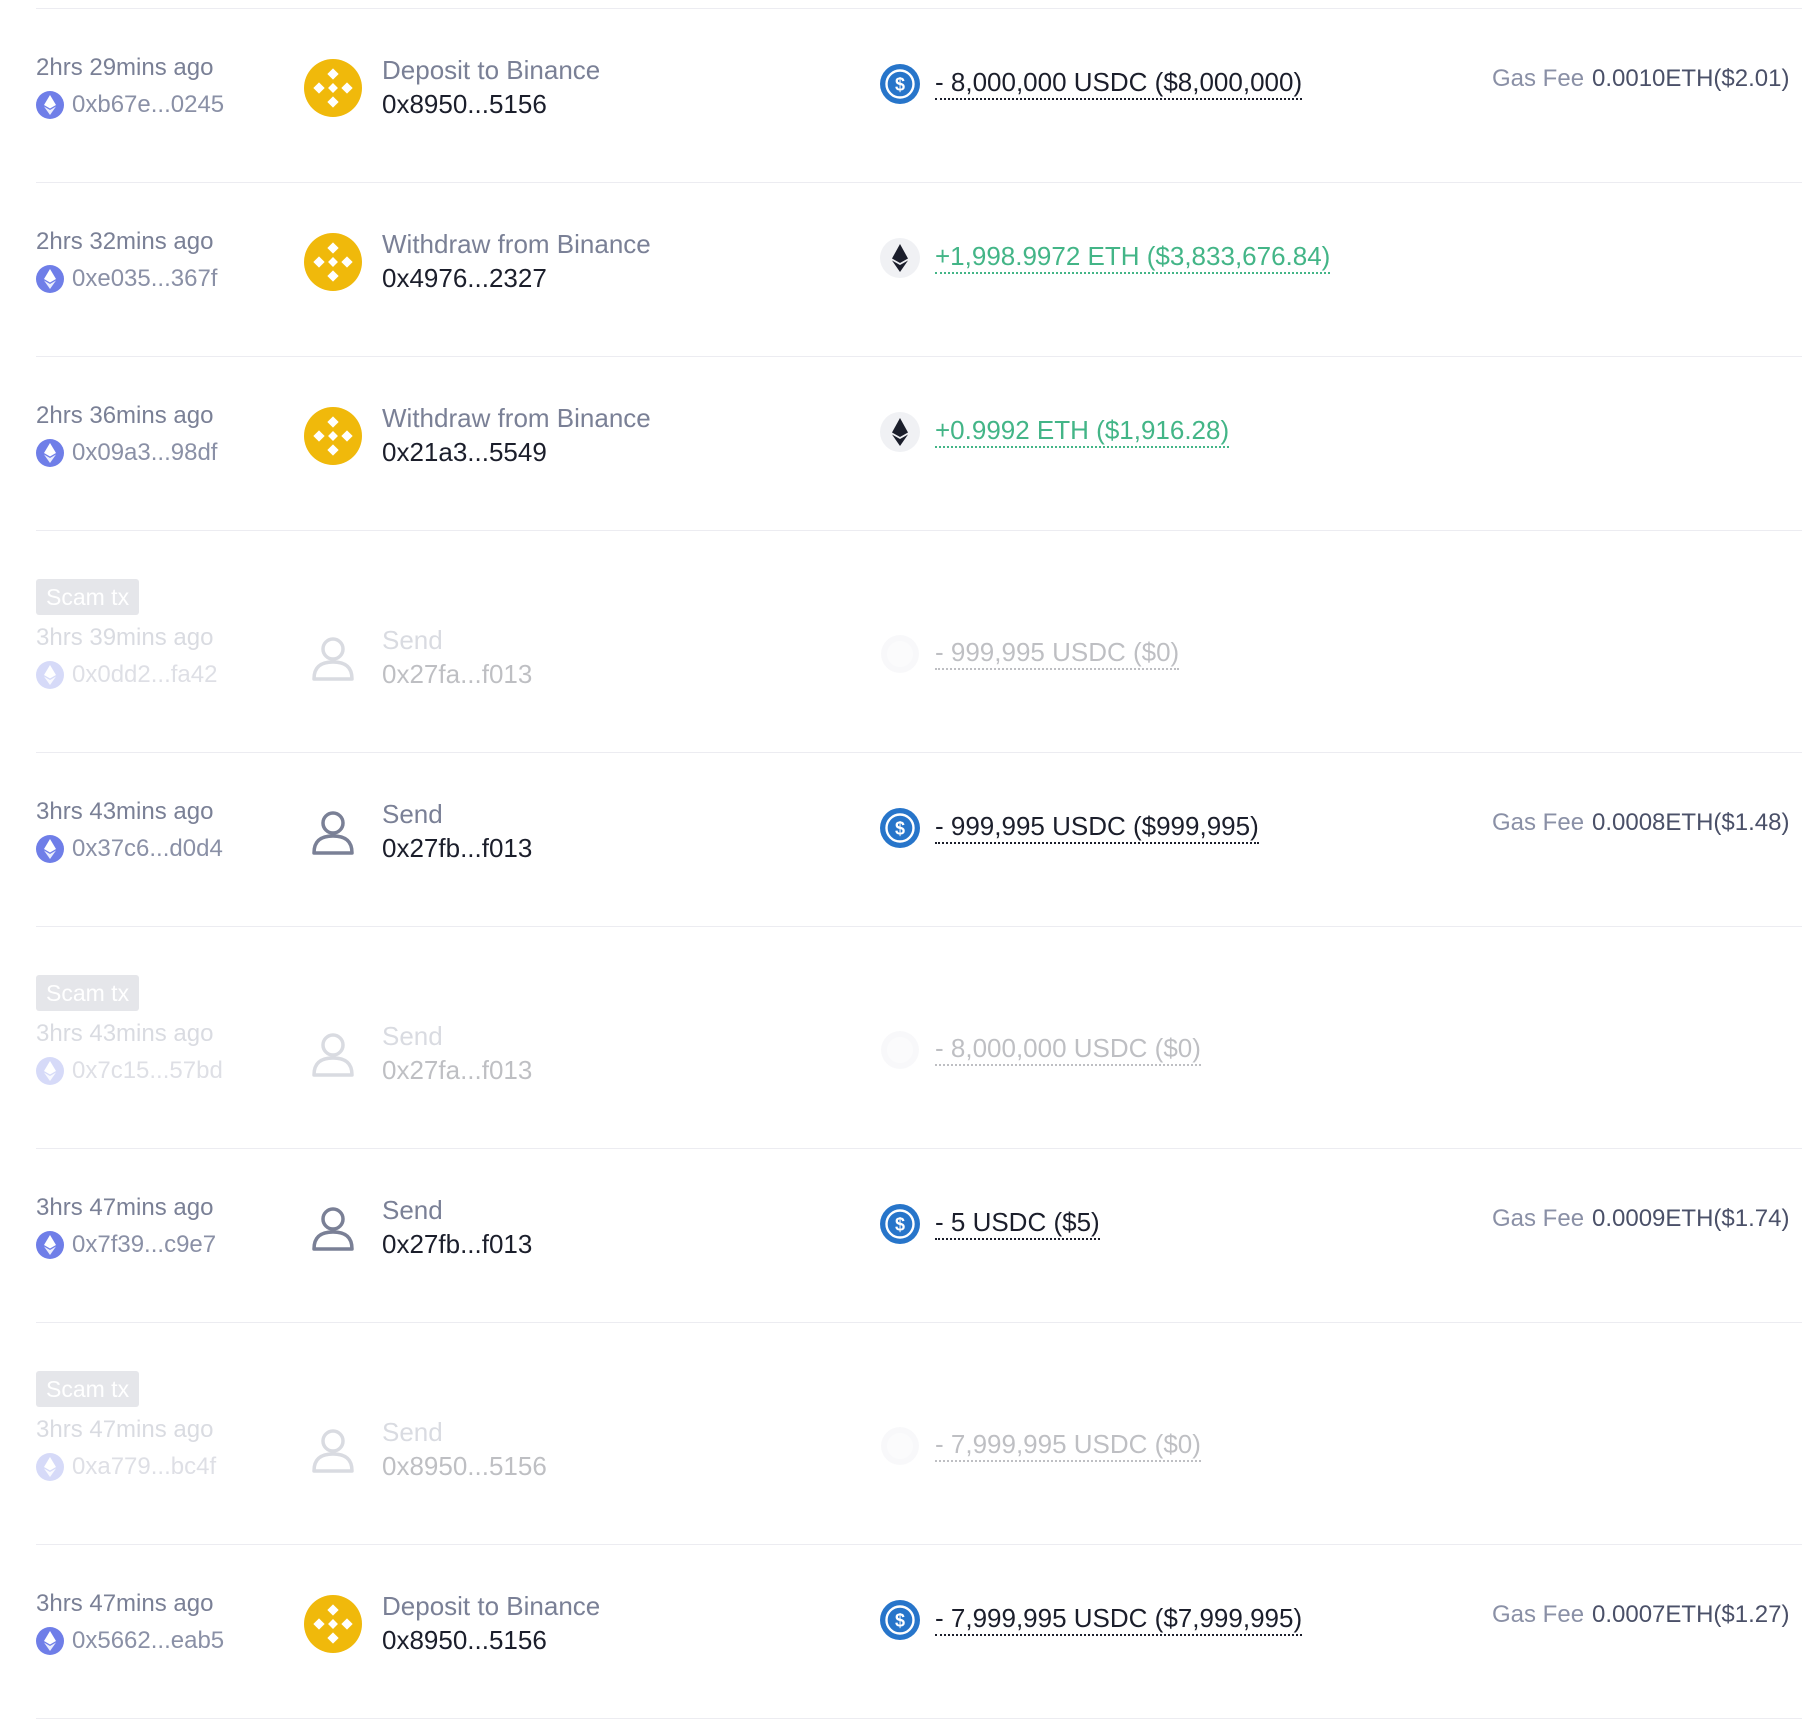 This screenshot has height=1720, width=1802. I want to click on gas-fee-value: 0.0008ETH($1.48), so click(1691, 822).